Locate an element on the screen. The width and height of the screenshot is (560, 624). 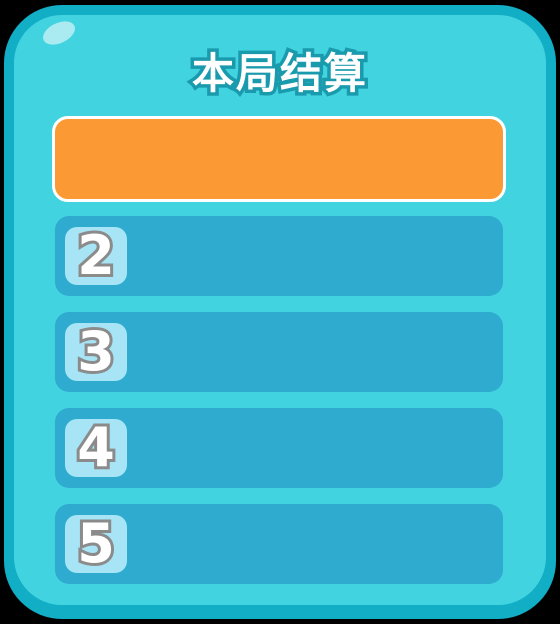
rank-badge: 4 is located at coordinates (96, 448).